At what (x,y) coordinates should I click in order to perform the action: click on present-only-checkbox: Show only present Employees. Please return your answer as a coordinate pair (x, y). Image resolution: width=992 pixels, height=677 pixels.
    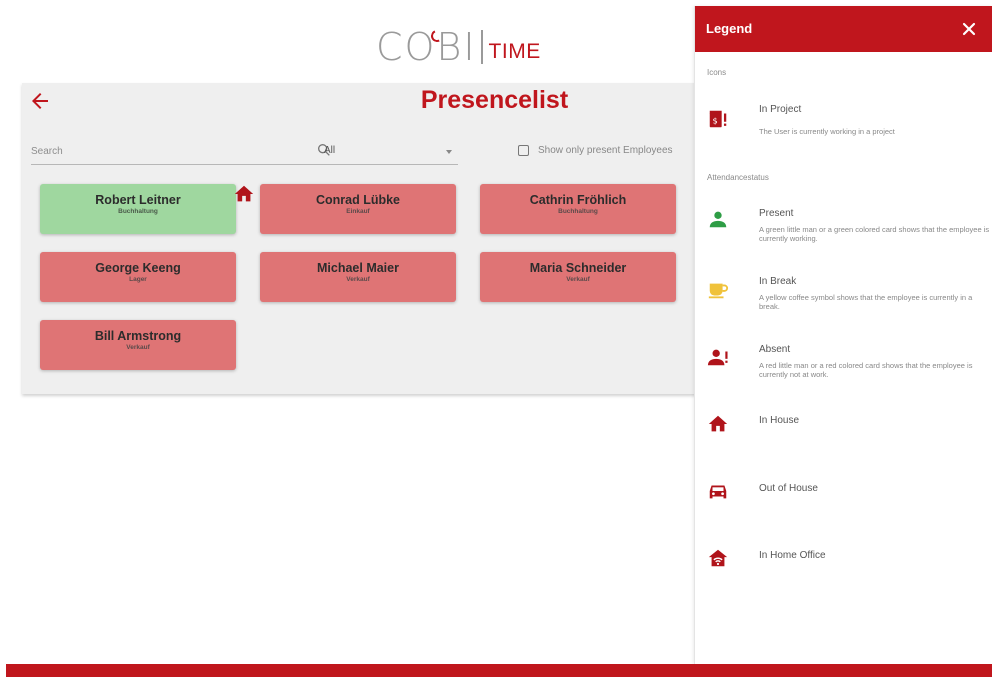
    Looking at the image, I should click on (608, 150).